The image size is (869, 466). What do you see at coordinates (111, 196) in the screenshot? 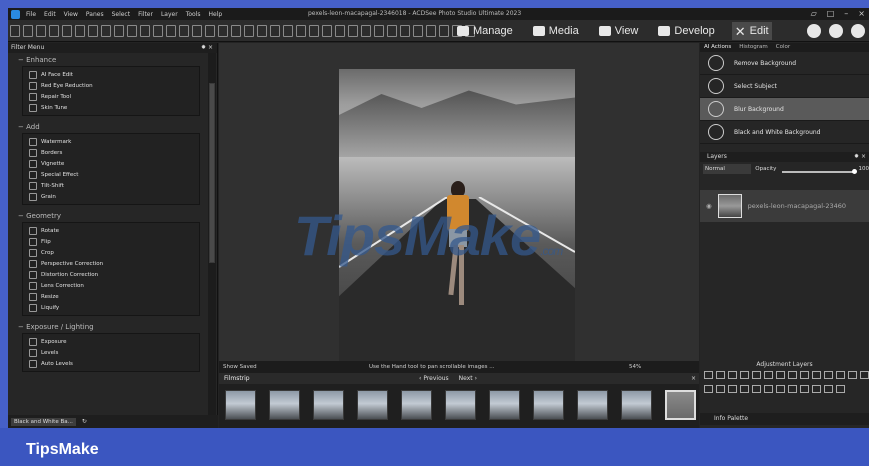
I see `filter-item-grain: Grain` at bounding box center [111, 196].